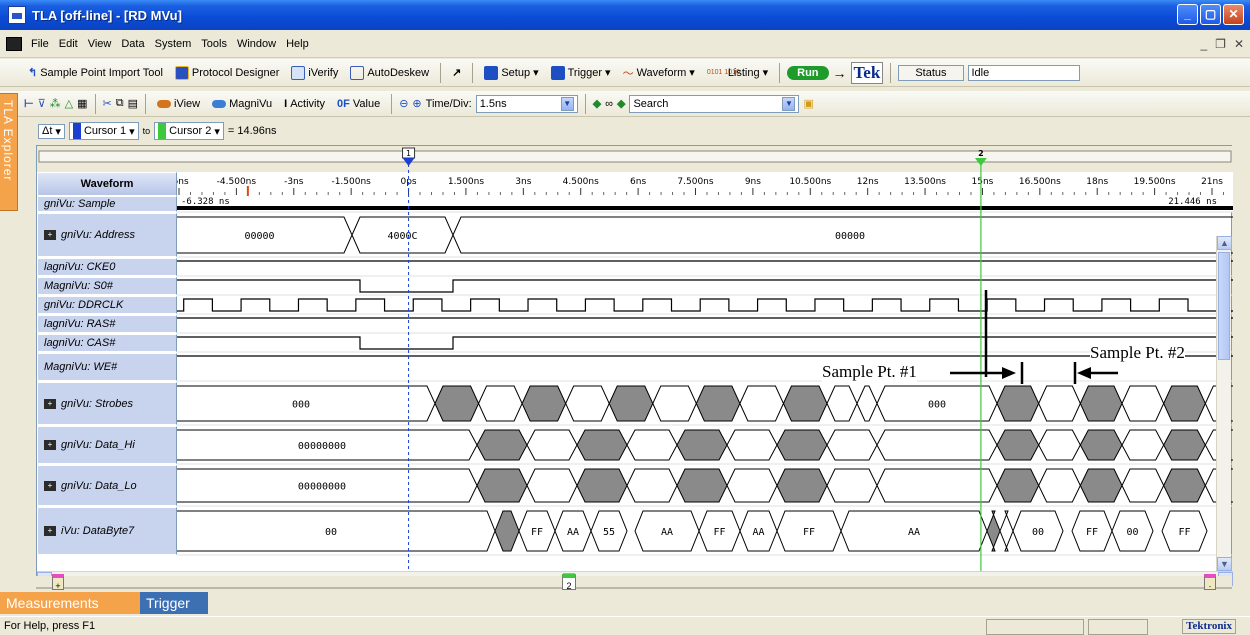 The image size is (1250, 635). I want to click on signal-name-row: + gniVu: Address, so click(107, 235).